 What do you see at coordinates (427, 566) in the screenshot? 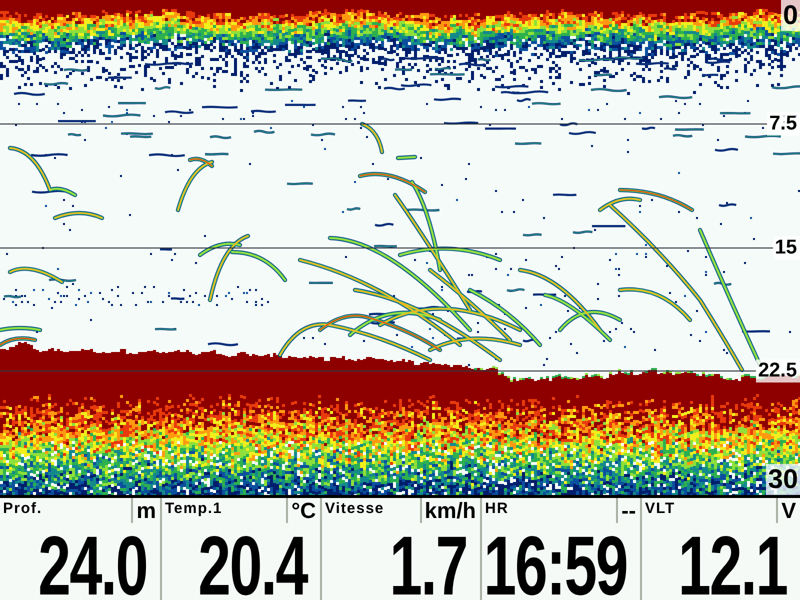
I see `readout-value: 1.7` at bounding box center [427, 566].